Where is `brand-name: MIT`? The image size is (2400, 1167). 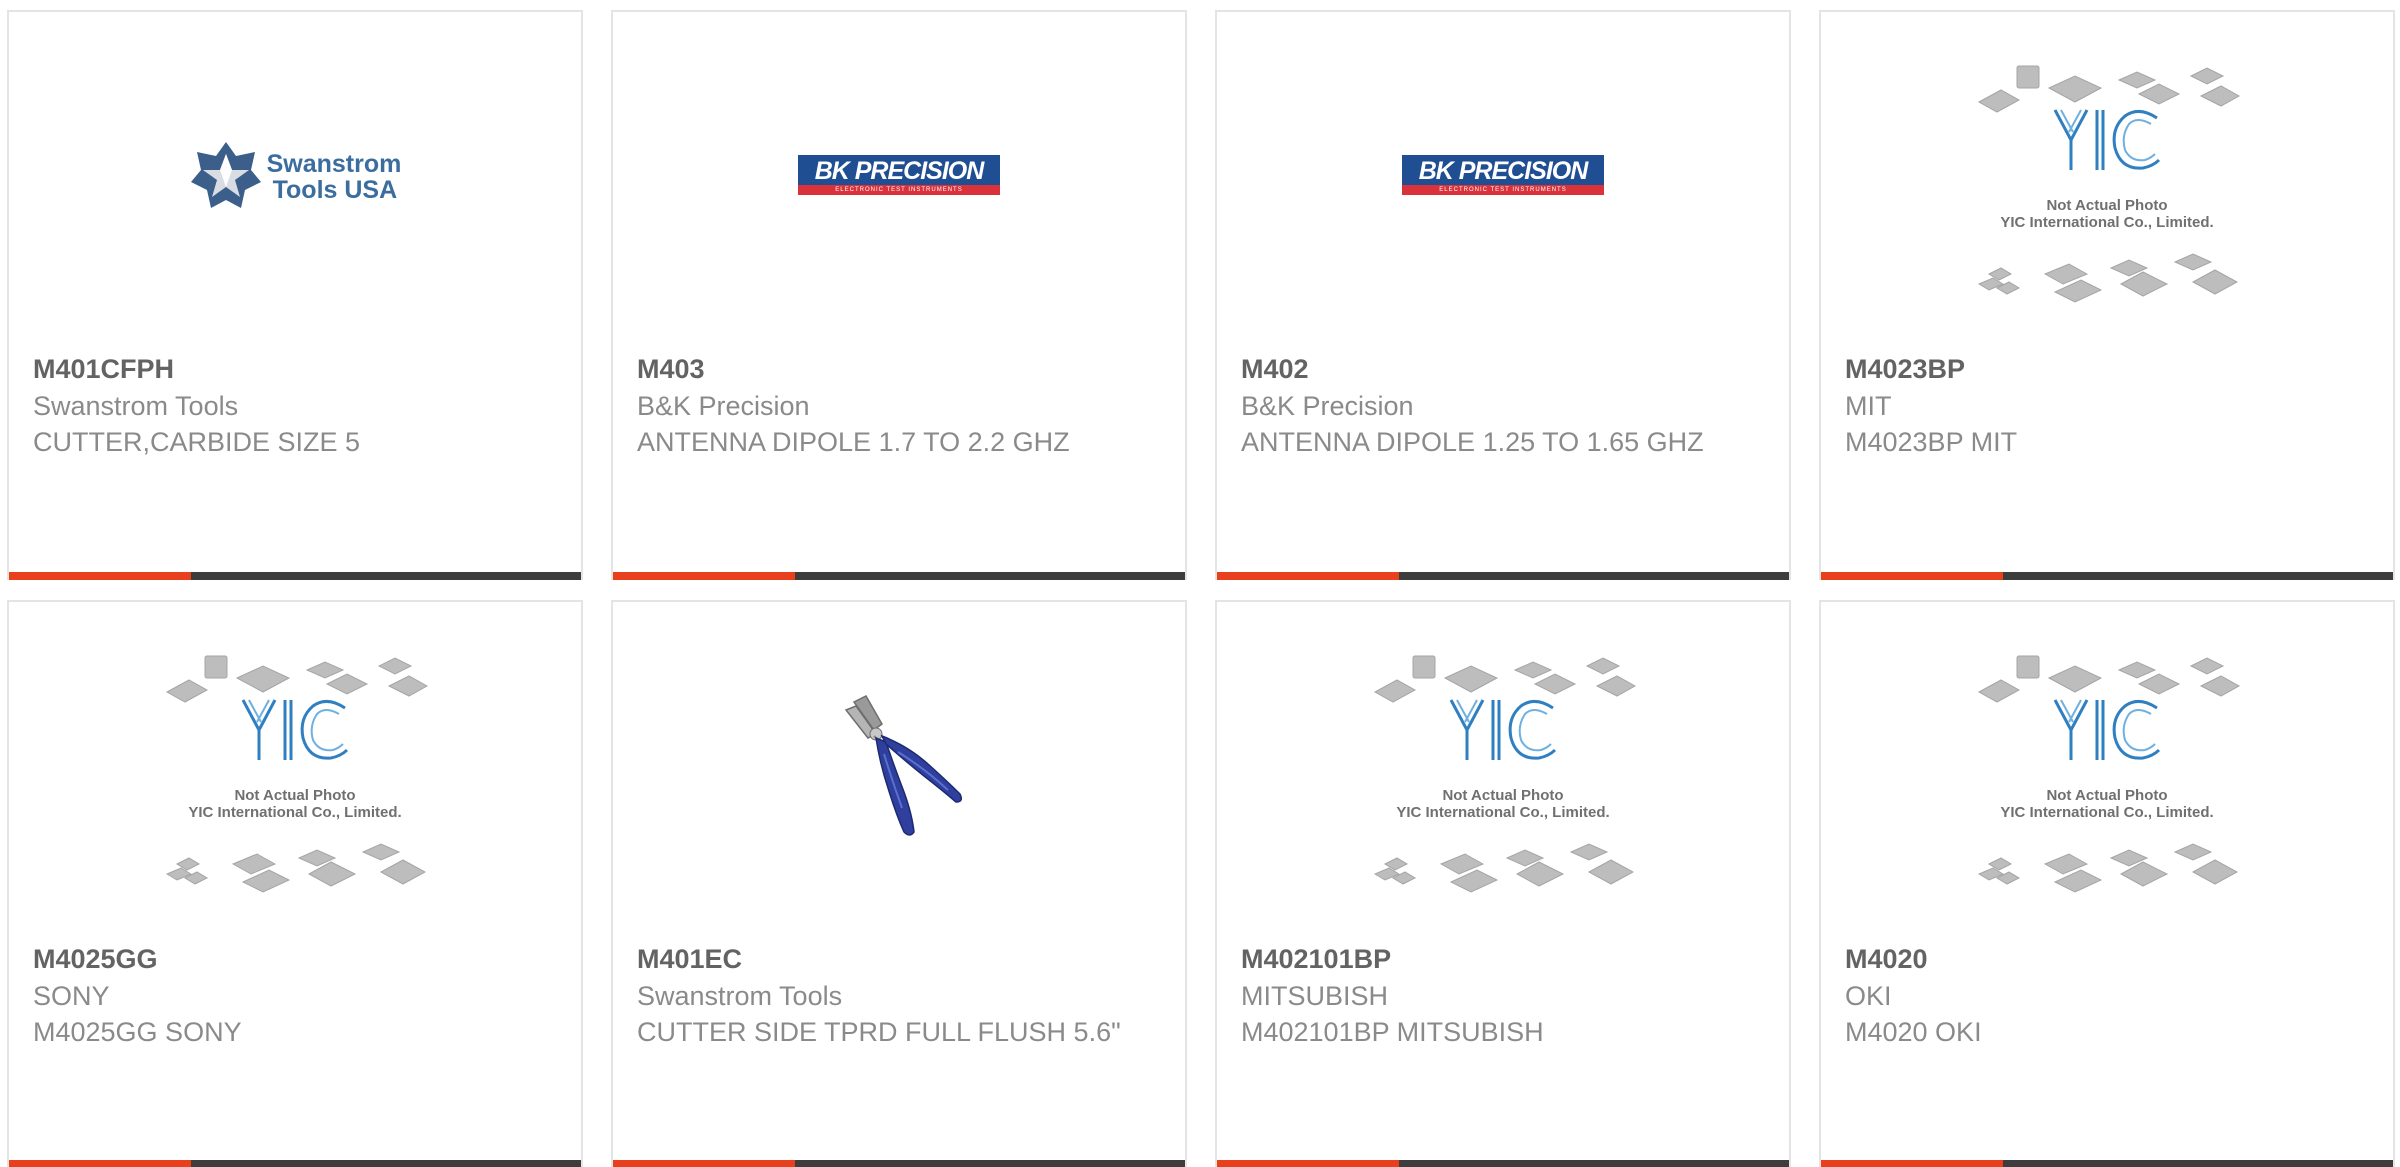 brand-name: MIT is located at coordinates (1868, 406).